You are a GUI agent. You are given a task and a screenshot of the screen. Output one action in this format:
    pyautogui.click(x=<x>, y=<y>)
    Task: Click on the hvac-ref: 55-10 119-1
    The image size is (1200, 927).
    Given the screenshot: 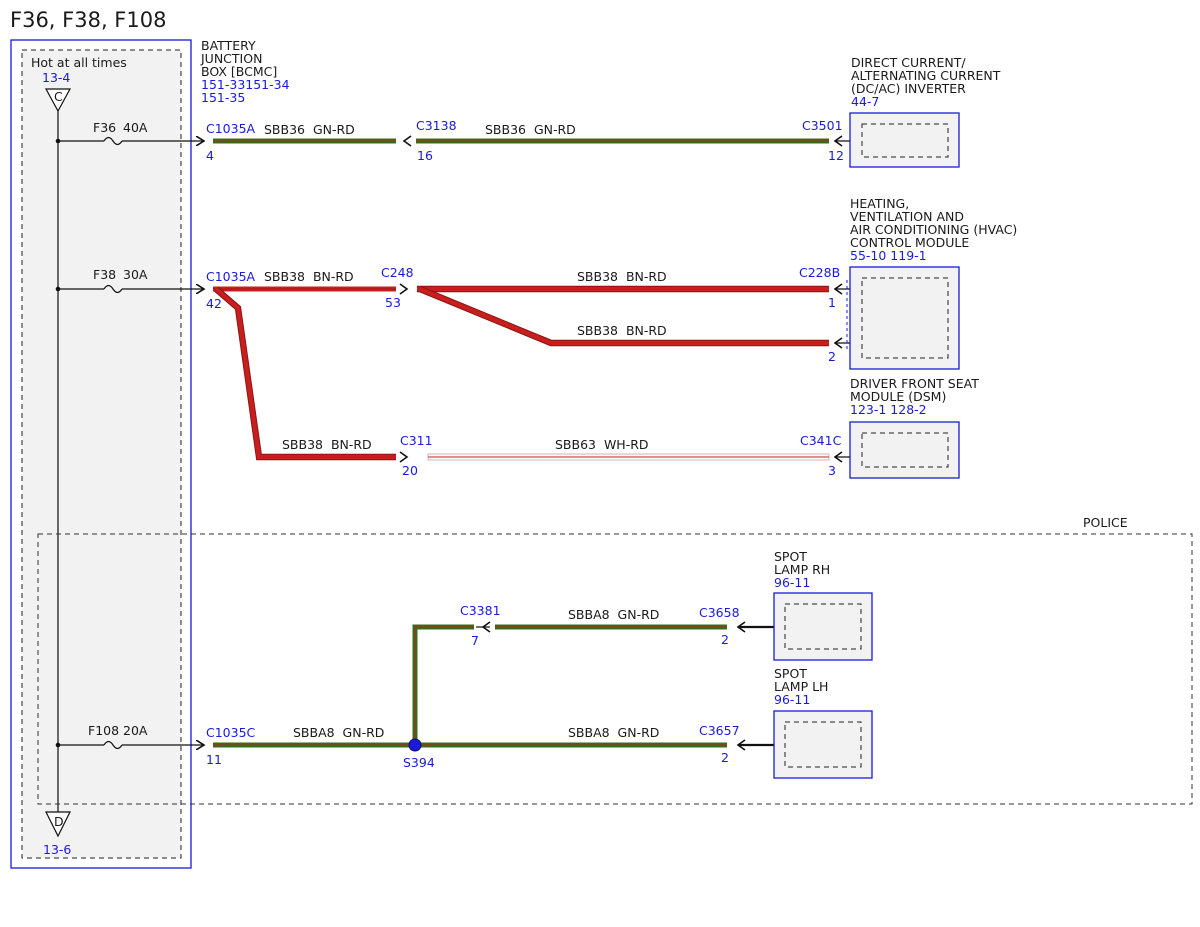 What is the action you would take?
    pyautogui.click(x=888, y=255)
    